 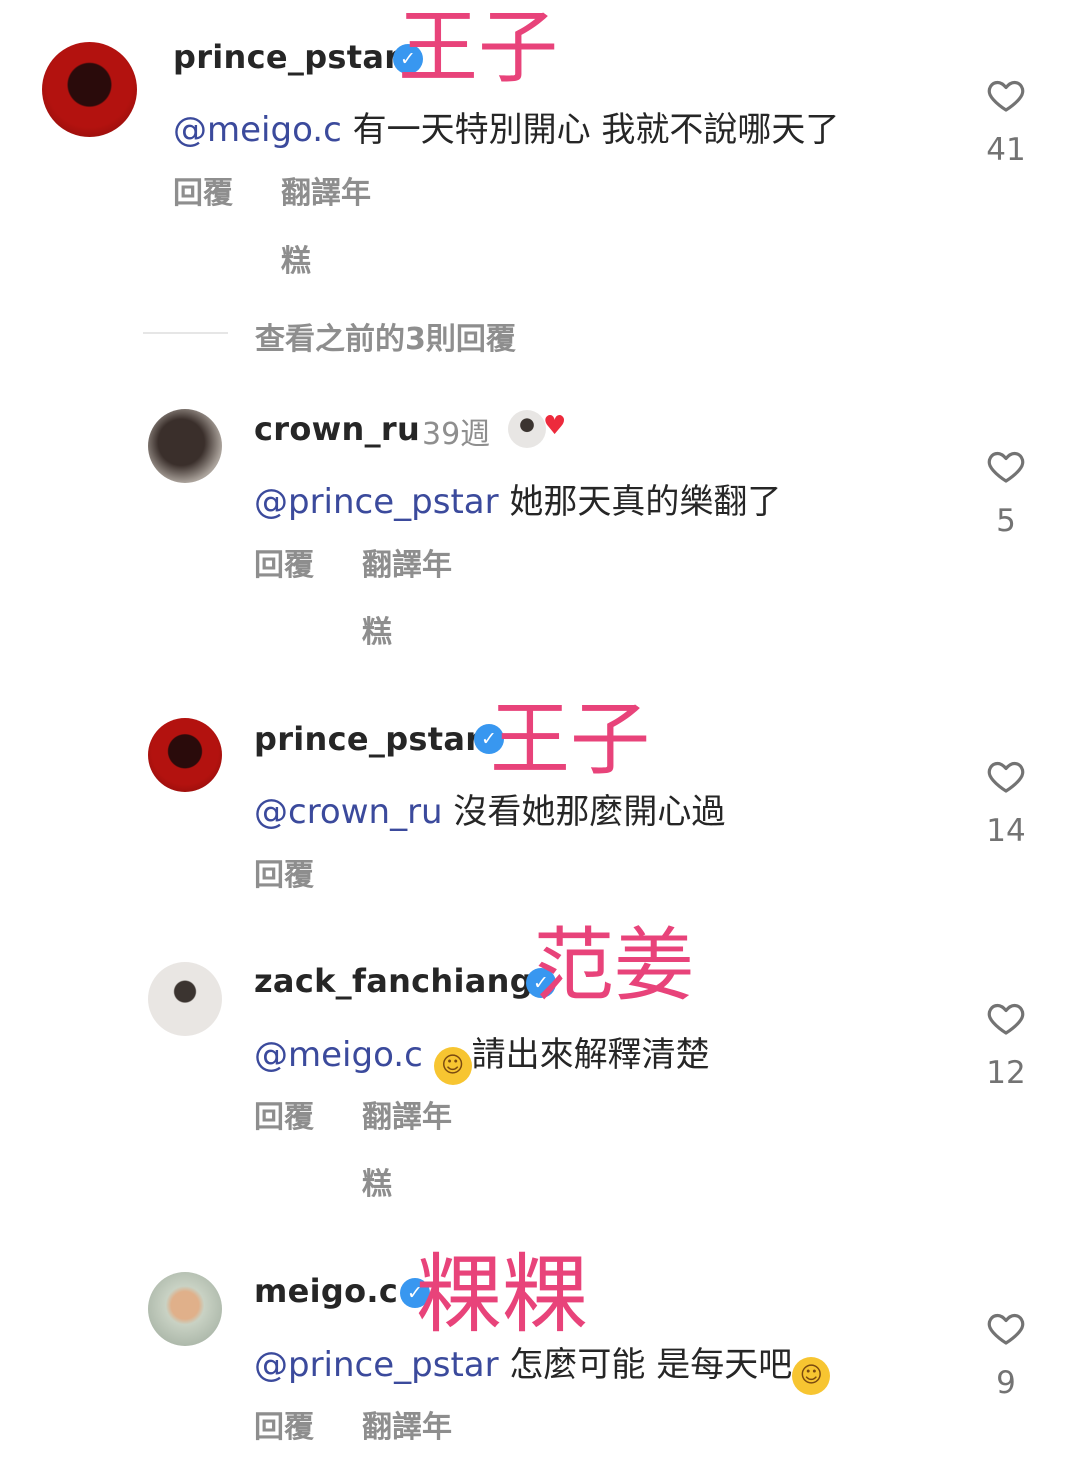 I want to click on view-previous-replies: 查看之前的3則回覆, so click(x=385, y=336).